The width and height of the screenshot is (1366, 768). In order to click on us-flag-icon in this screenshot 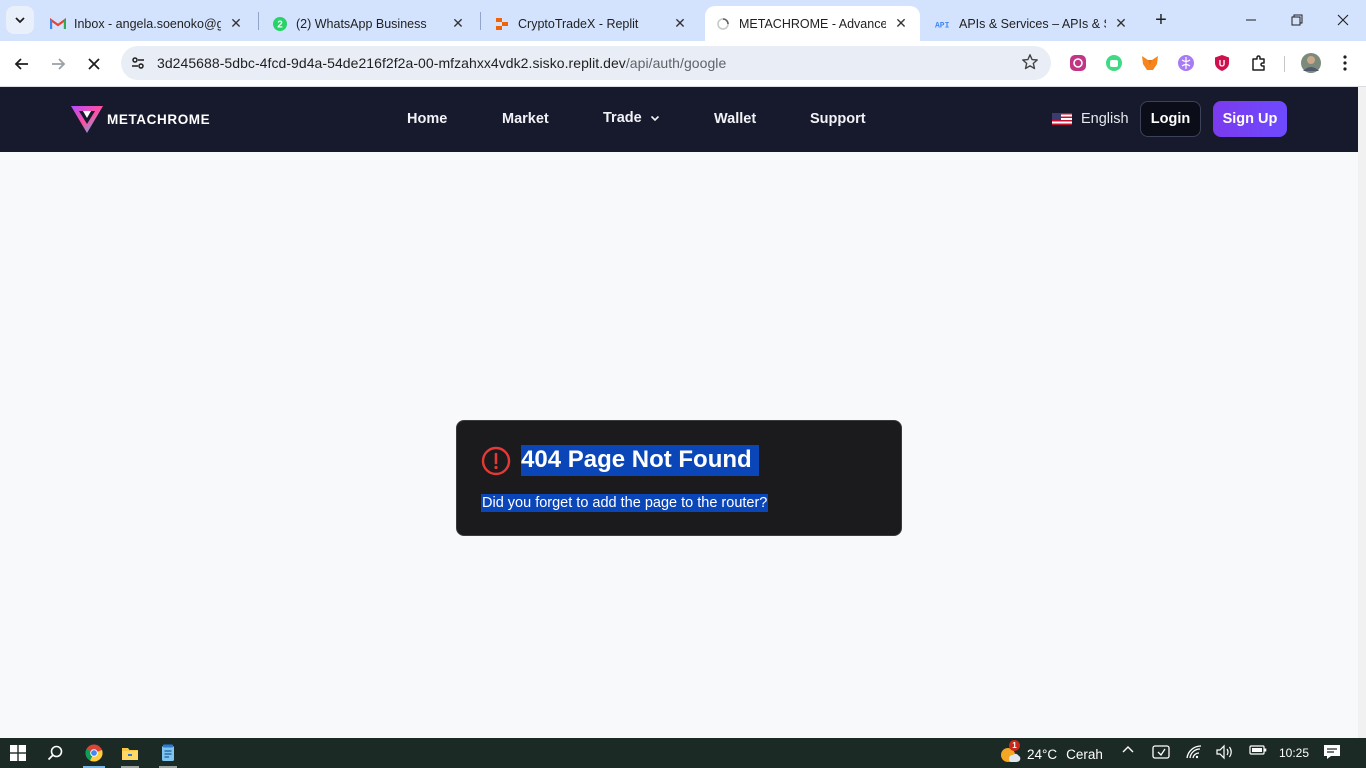, I will do `click(1062, 119)`.